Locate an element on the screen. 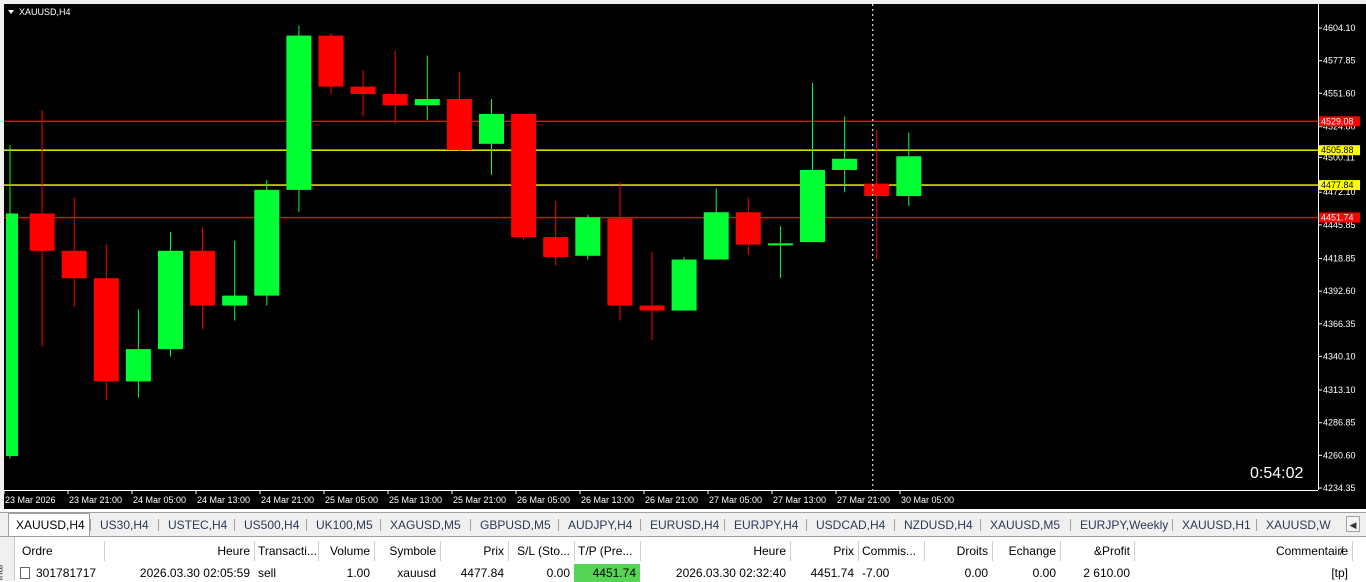 The image size is (1366, 582). terminal-side-handle: inal is located at coordinates (7, 559).